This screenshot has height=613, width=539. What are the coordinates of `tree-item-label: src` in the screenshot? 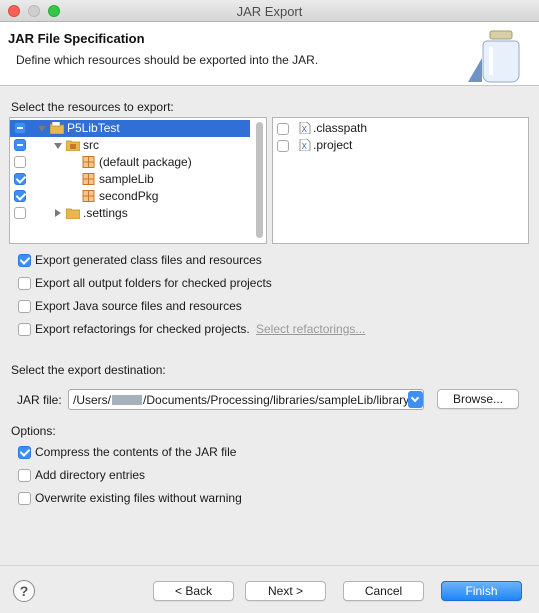 It's located at (91, 145).